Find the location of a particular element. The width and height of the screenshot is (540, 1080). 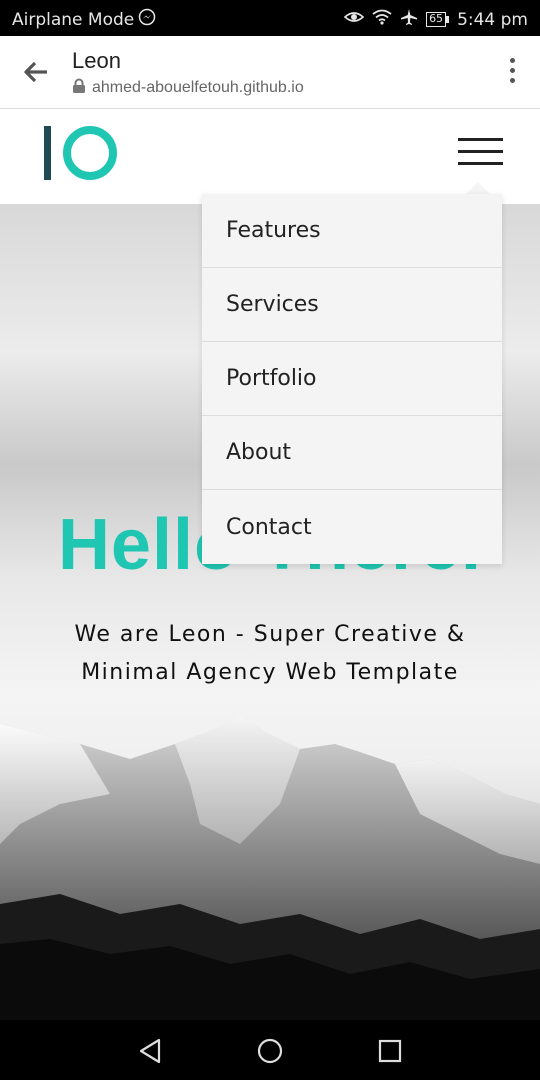

status-bar: Airplane Mode 65 5:44 pm is located at coordinates (270, 18).